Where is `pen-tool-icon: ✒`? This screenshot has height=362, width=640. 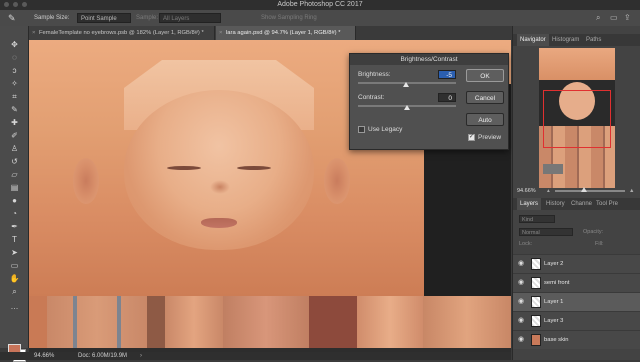 pen-tool-icon: ✒ is located at coordinates (14, 227).